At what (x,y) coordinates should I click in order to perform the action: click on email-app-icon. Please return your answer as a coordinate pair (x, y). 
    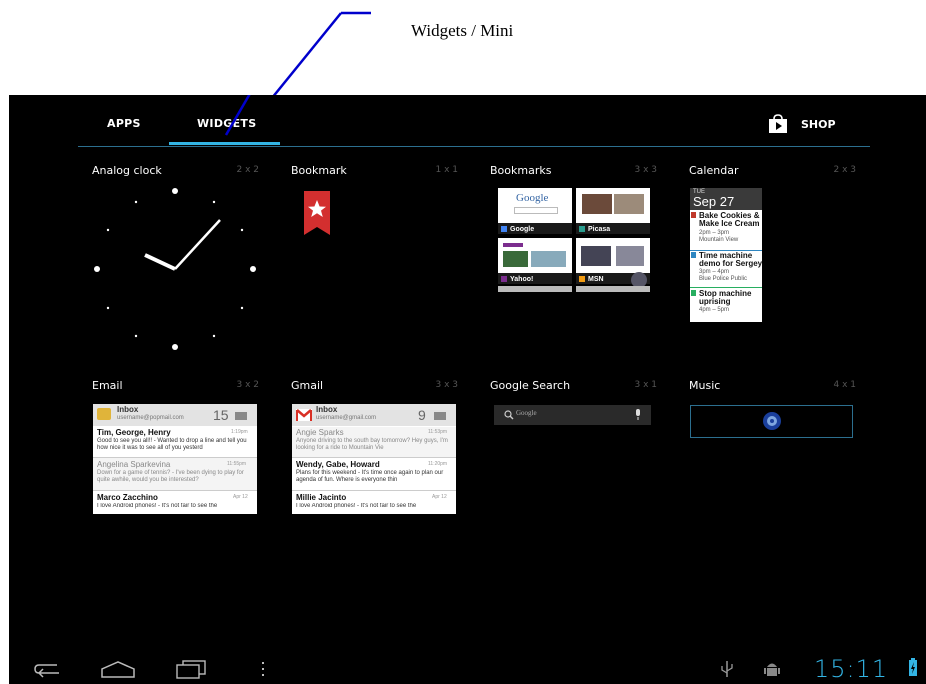
    Looking at the image, I should click on (104, 414).